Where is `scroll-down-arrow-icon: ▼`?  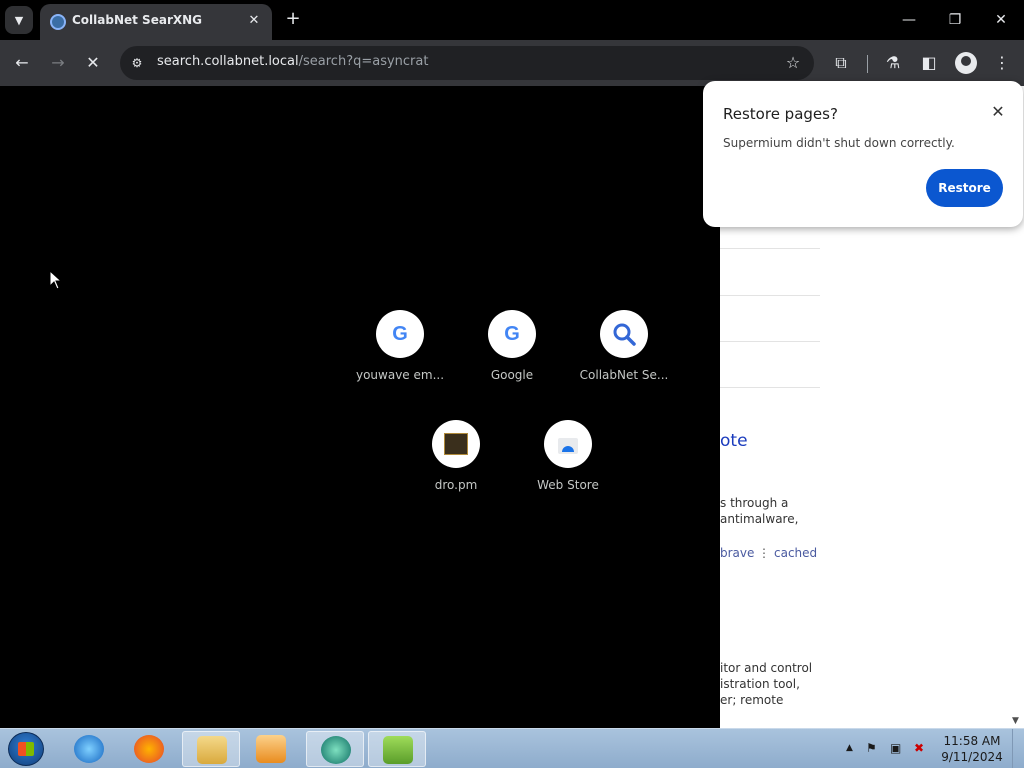
scroll-down-arrow-icon: ▼ is located at coordinates (1015, 721).